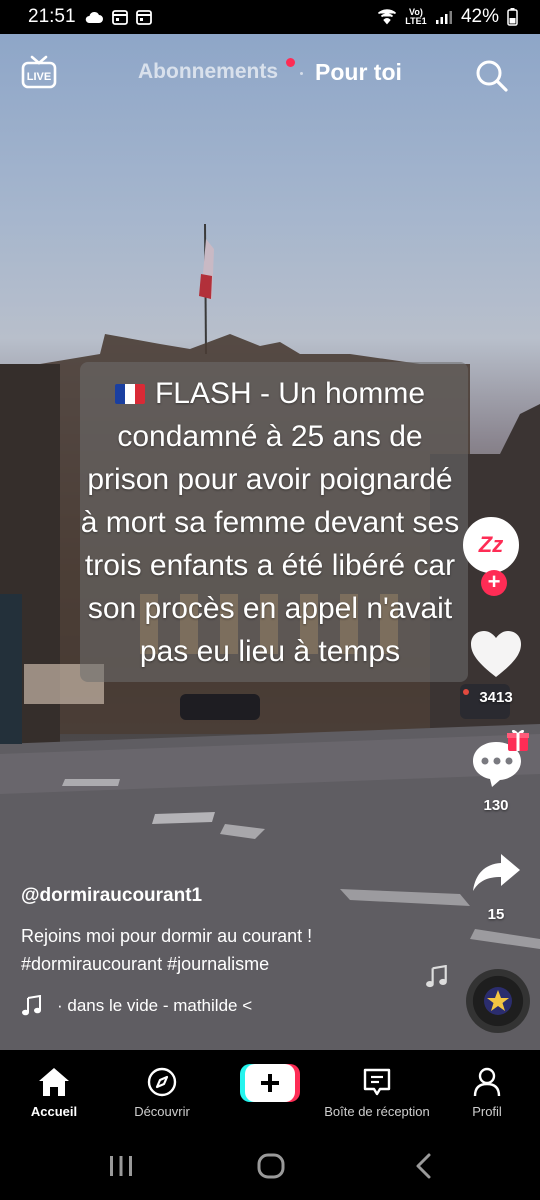 This screenshot has height=1200, width=540. I want to click on creator-avatar: Zz, so click(491, 545).